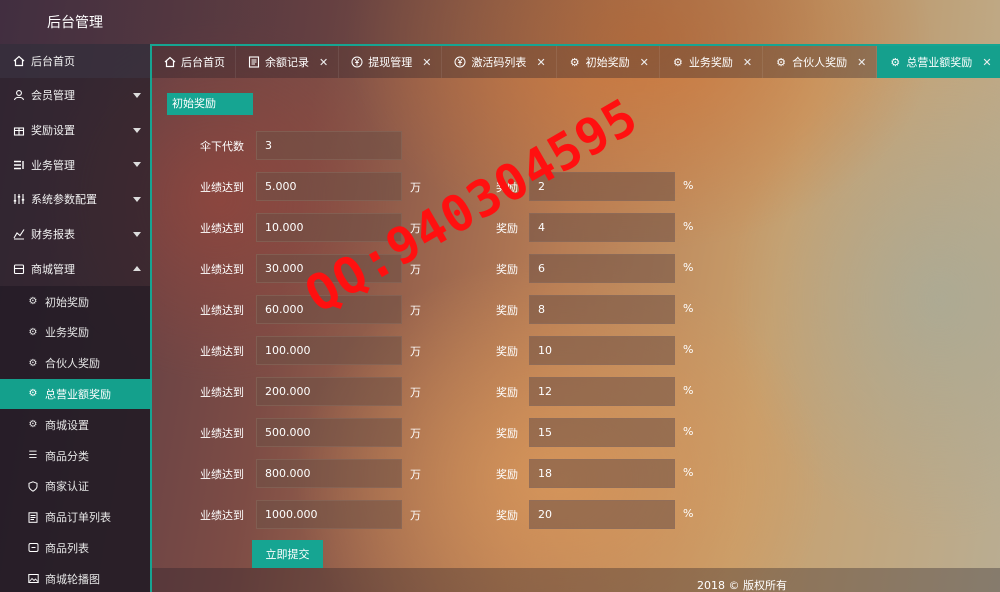 This screenshot has width=1000, height=592. Describe the element at coordinates (53, 61) in the screenshot. I see `sidebar-item-label: 后台首页` at that location.